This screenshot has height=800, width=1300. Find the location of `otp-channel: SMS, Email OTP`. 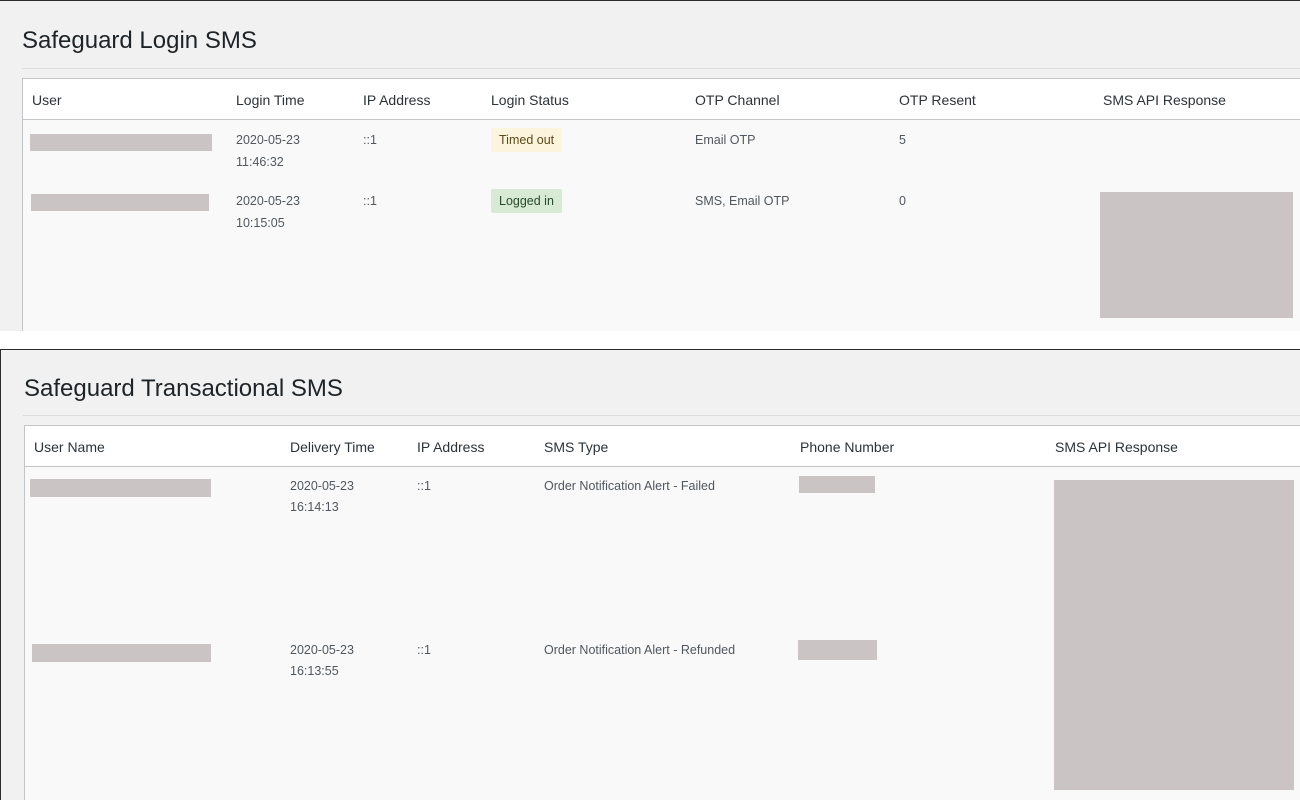

otp-channel: SMS, Email OTP is located at coordinates (742, 201).